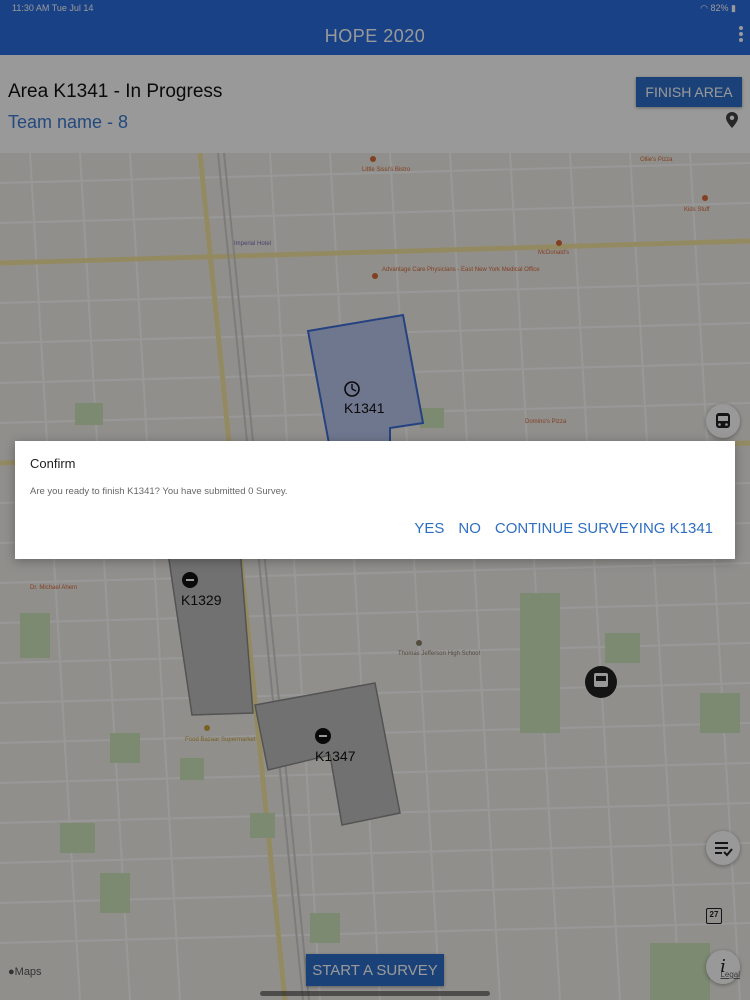  Describe the element at coordinates (429, 528) in the screenshot. I see `yes-button: YES` at that location.